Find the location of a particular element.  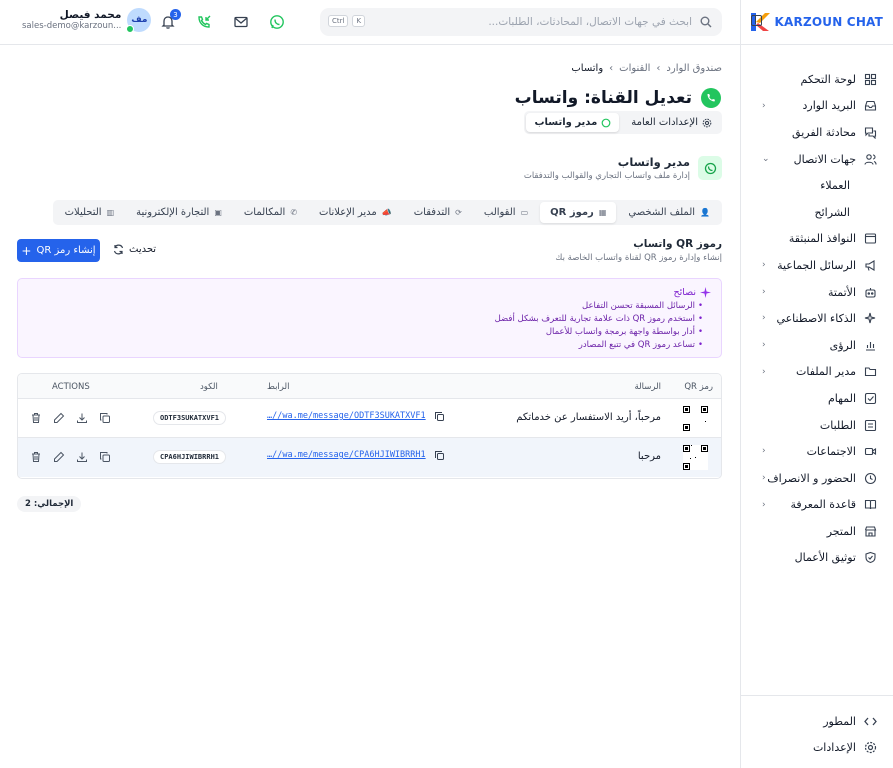

refresh-label: تحديث is located at coordinates (143, 249).